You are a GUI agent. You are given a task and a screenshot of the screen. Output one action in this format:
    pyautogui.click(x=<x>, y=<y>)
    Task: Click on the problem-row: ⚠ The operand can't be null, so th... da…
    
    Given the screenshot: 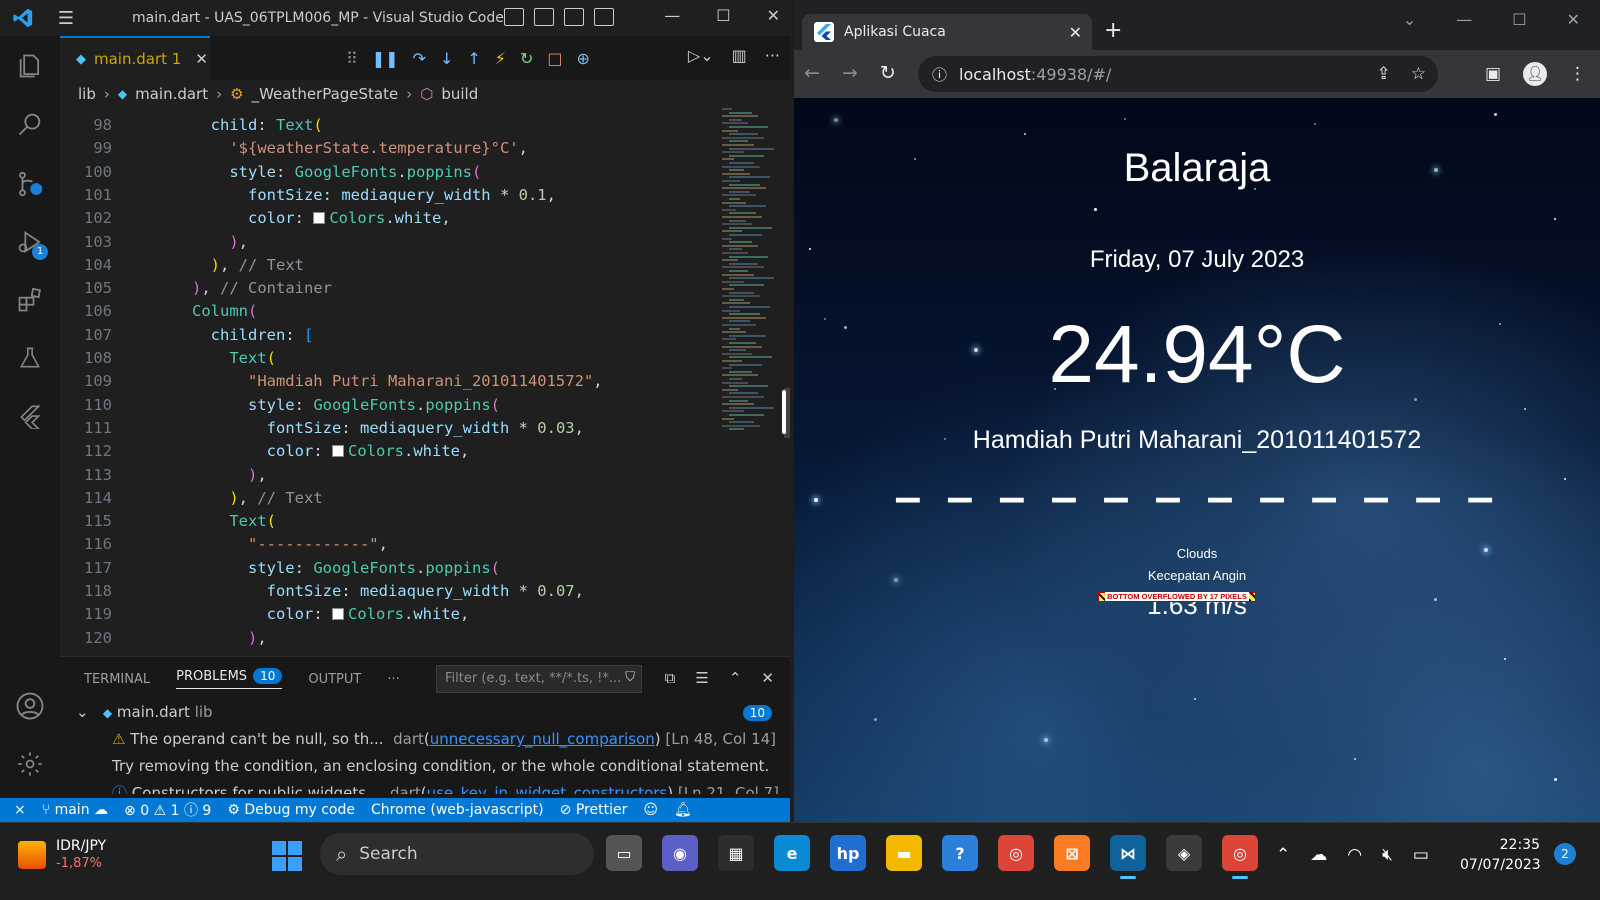 What is the action you would take?
    pyautogui.click(x=444, y=739)
    